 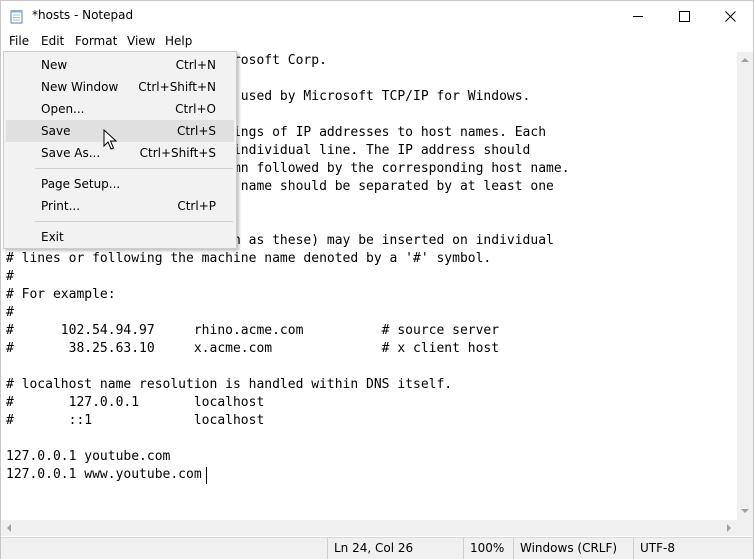 I want to click on file-menu-save: Save Ctrl+S, so click(x=120, y=131).